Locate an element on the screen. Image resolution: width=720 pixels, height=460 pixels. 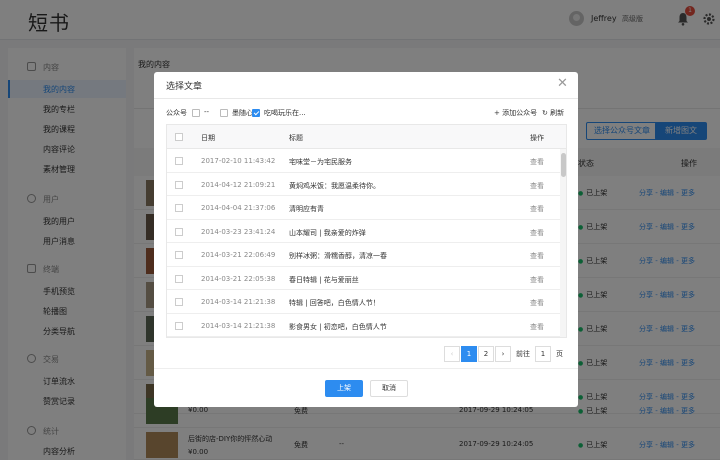
refresh-label: 刷新 is located at coordinates (557, 113).